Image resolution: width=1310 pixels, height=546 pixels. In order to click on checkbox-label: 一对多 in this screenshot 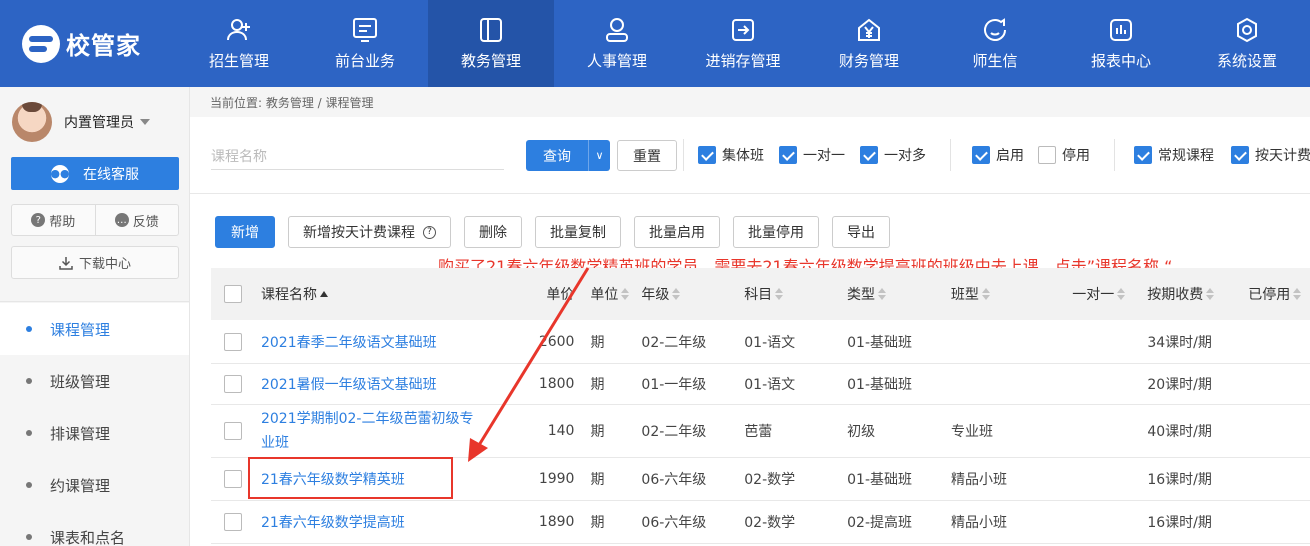, I will do `click(905, 156)`.